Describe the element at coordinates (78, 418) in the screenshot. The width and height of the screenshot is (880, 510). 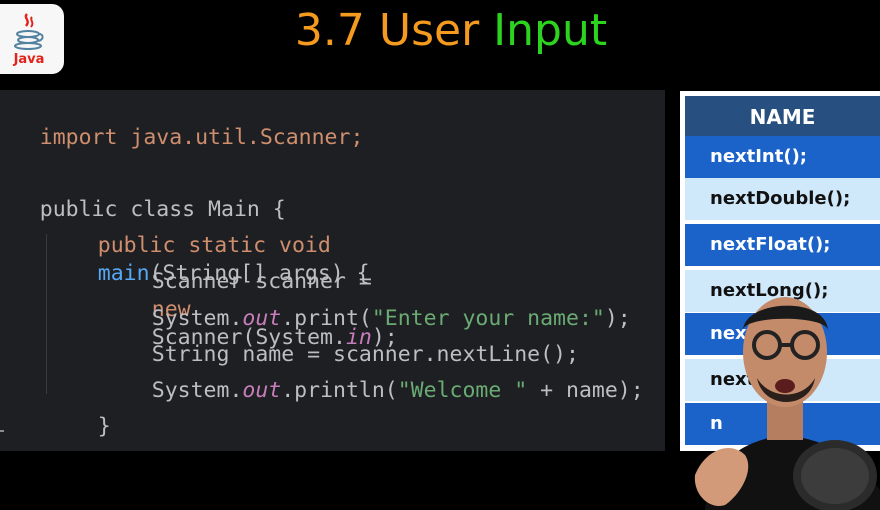
I see `code-line-close: }` at that location.